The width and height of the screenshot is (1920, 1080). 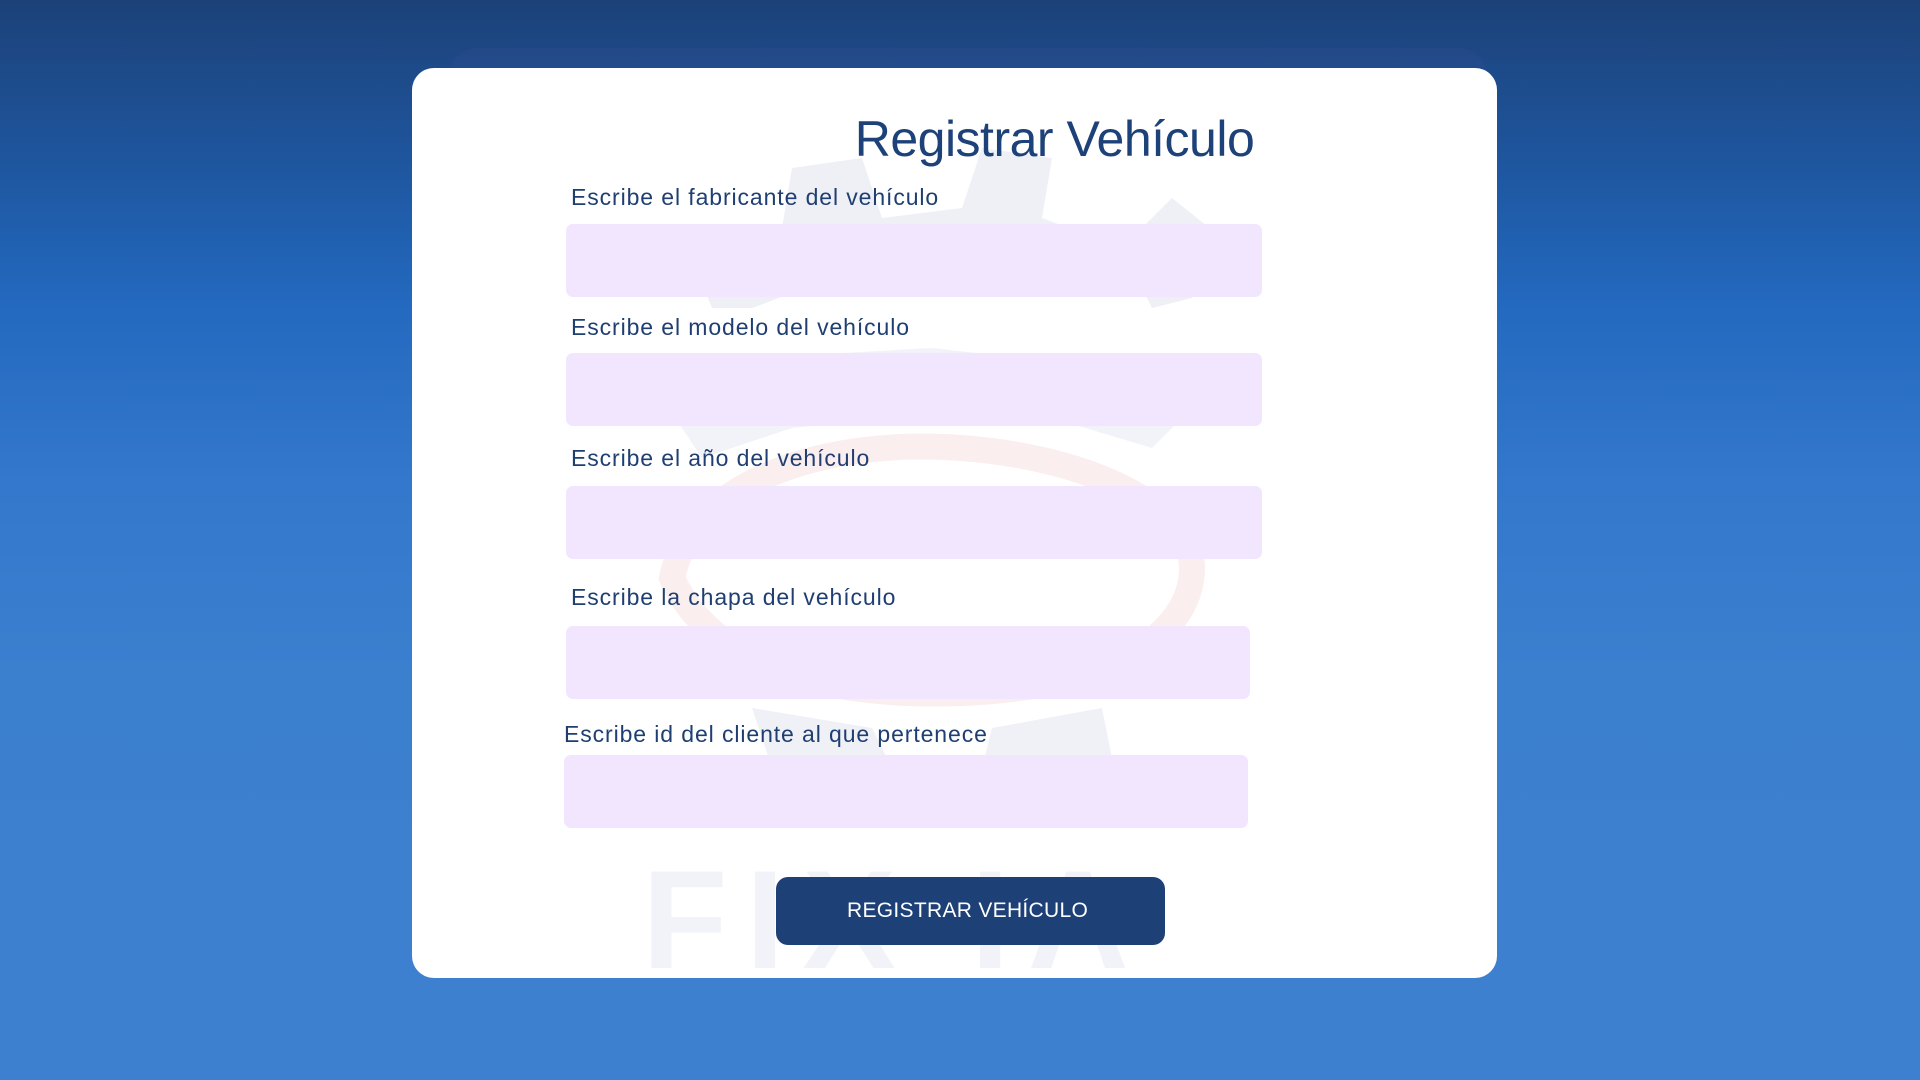 I want to click on page-title: Registrar Vehículo, so click(x=1054, y=139).